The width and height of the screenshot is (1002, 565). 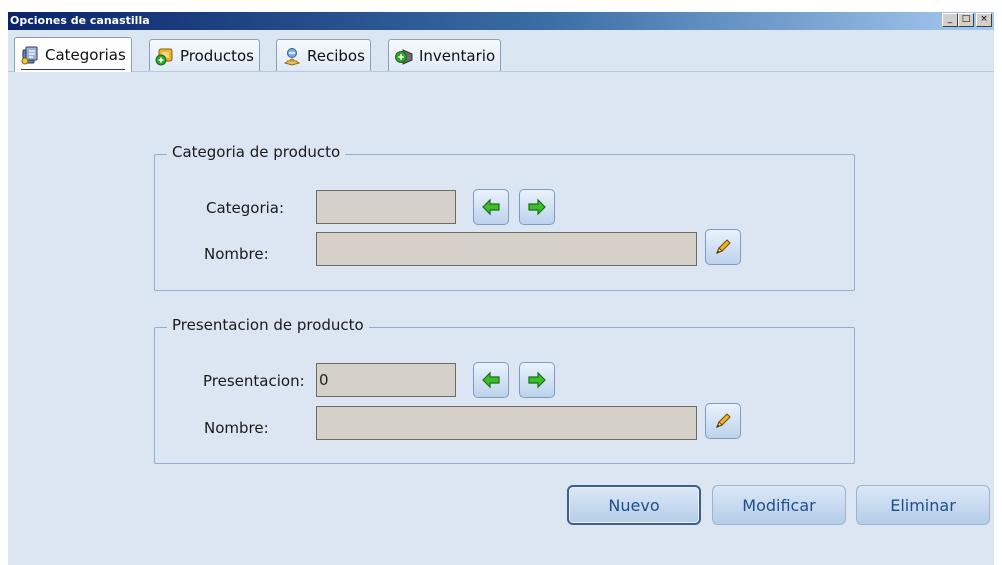 I want to click on presentacion-field, so click(x=386, y=380).